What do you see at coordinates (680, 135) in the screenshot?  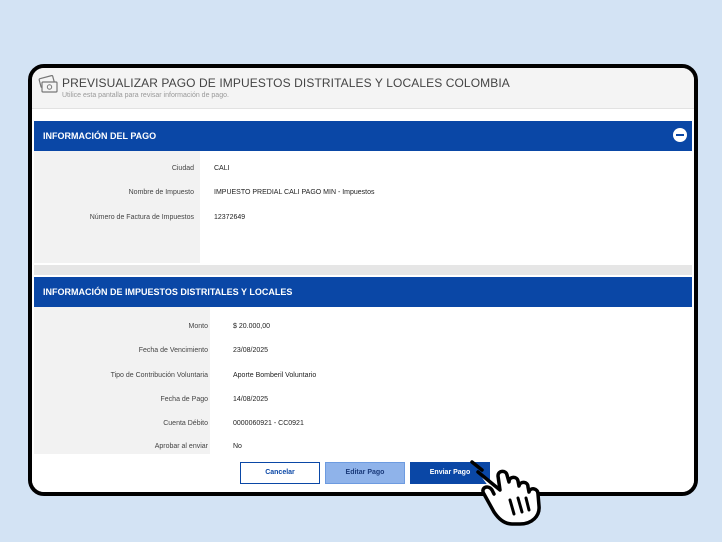 I see `minus-circle-icon` at bounding box center [680, 135].